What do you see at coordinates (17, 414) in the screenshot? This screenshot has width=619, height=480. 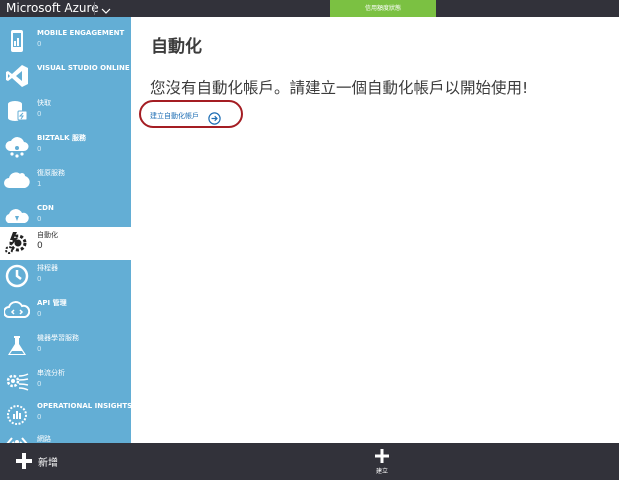 I see `operational-insights-icon` at bounding box center [17, 414].